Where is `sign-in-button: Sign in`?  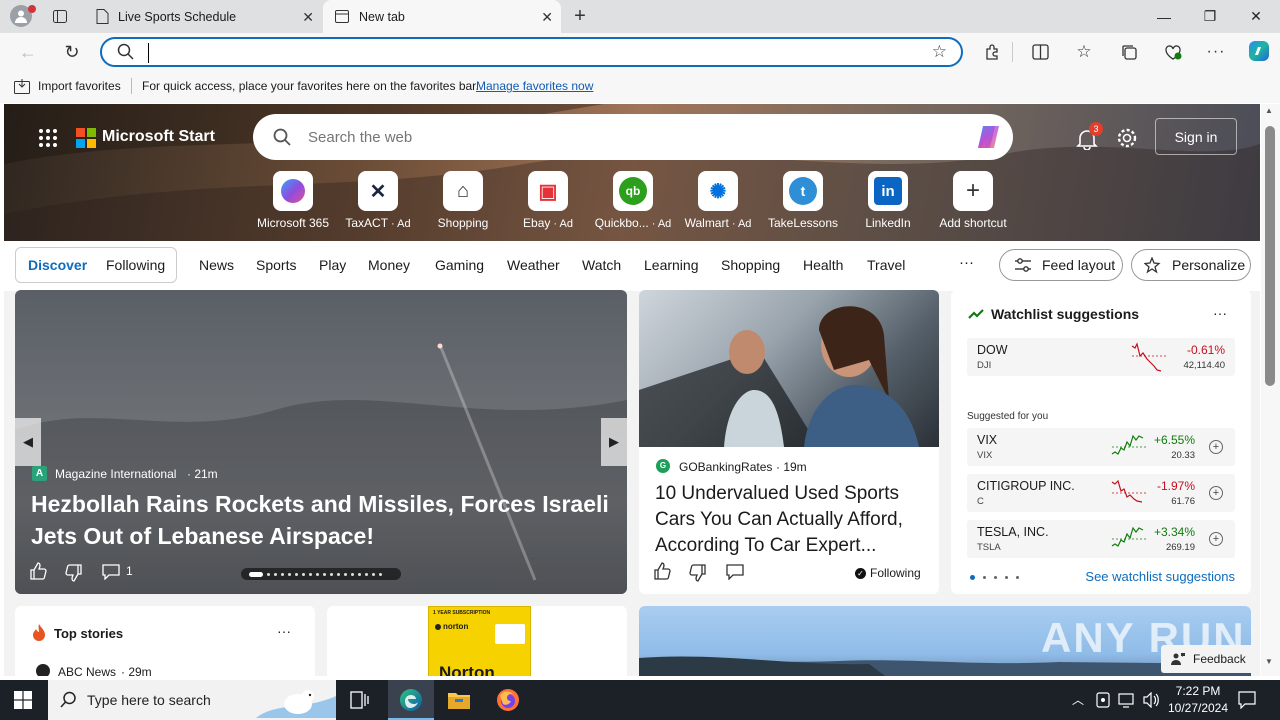 sign-in-button: Sign in is located at coordinates (1196, 136).